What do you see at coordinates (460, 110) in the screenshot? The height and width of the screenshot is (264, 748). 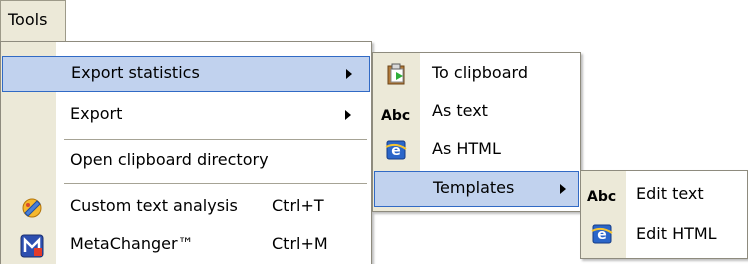 I see `menu-item-label: As text` at bounding box center [460, 110].